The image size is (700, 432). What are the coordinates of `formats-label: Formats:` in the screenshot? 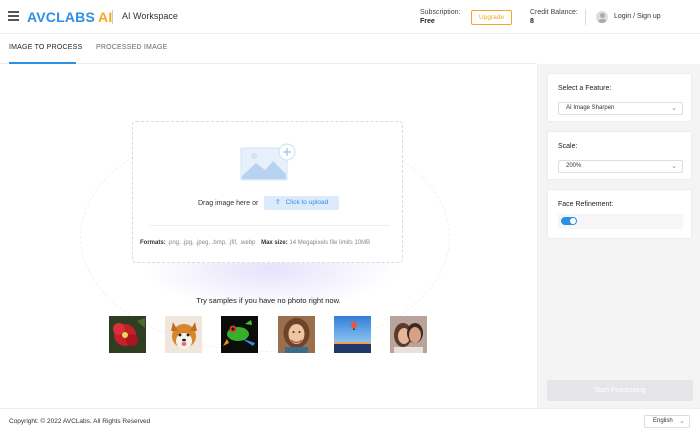 It's located at (153, 243).